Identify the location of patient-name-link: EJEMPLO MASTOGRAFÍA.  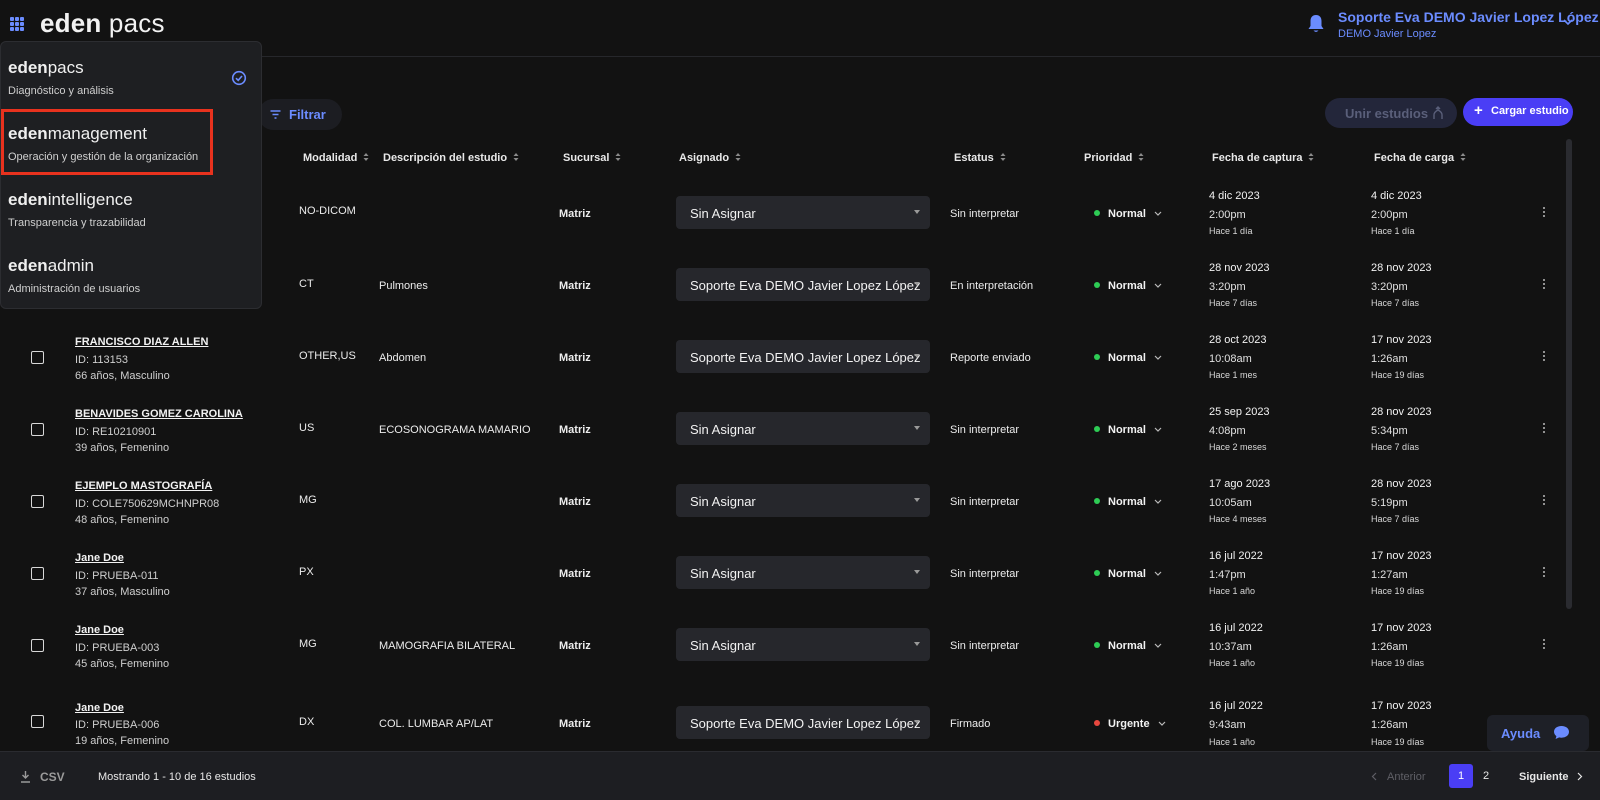
(143, 486).